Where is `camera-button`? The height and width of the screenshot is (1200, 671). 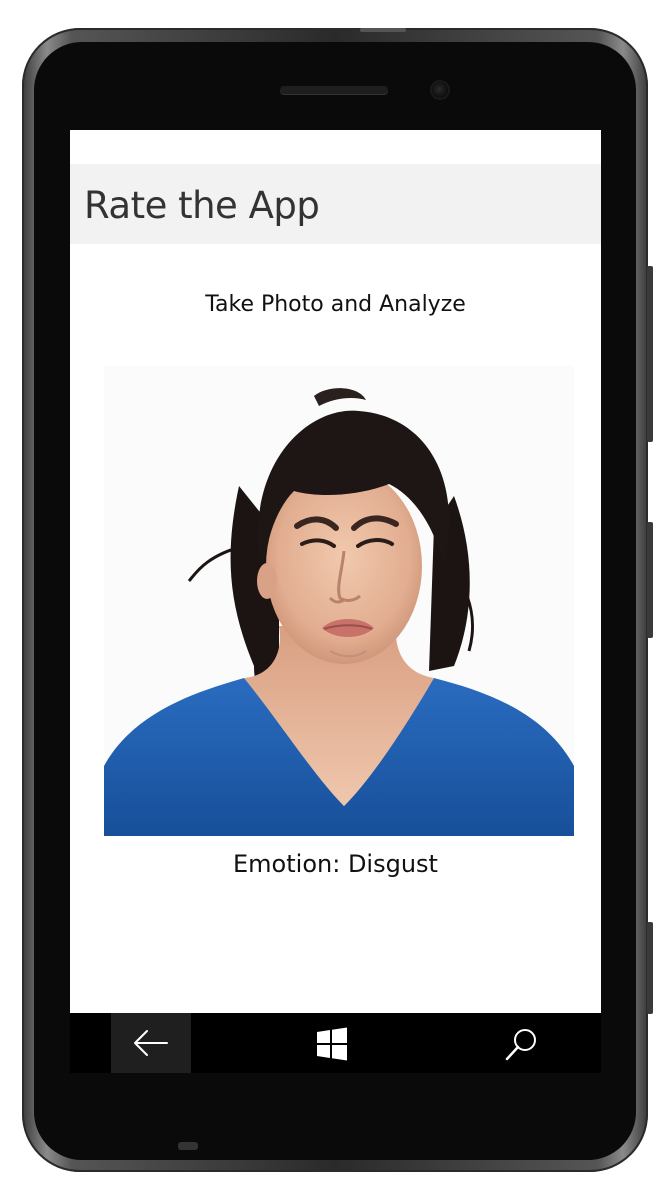
camera-button is located at coordinates (650, 968).